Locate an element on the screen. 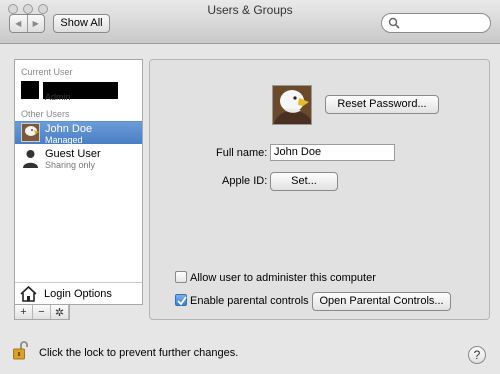 The image size is (500, 374). allow-admin-checkbox is located at coordinates (181, 277).